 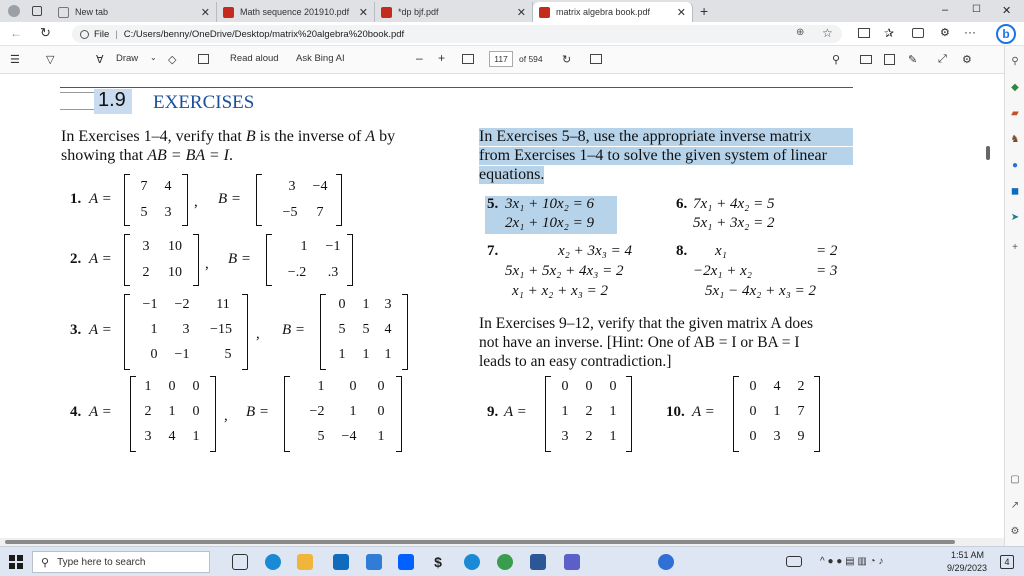 I want to click on rotate-icon: ↻, so click(x=566, y=59).